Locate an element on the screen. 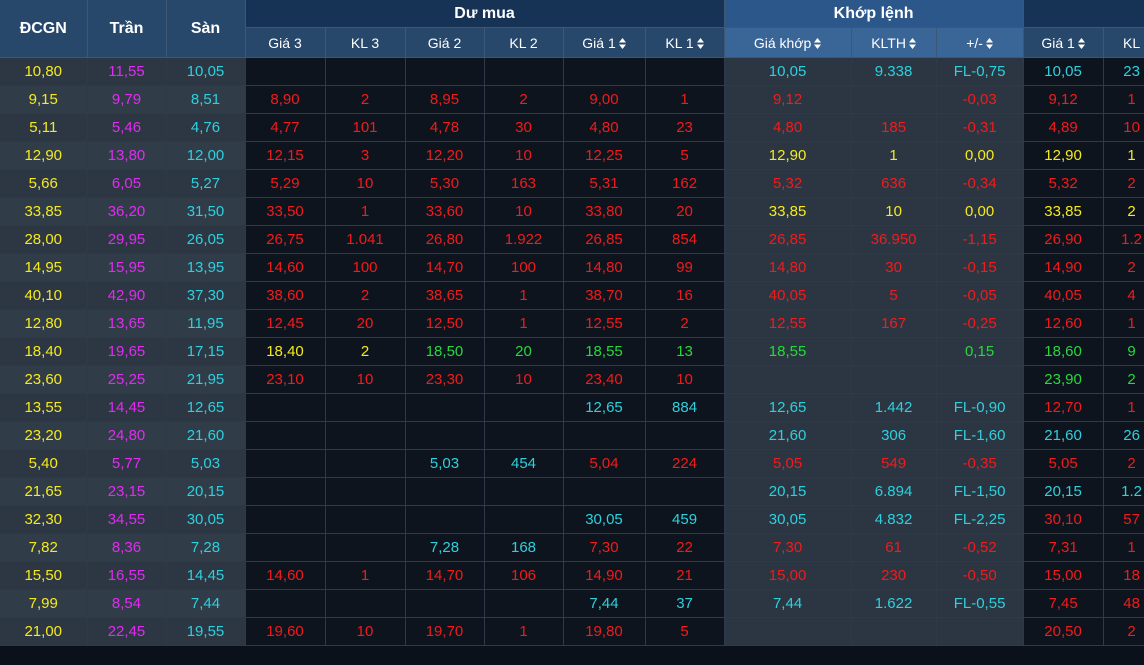 Image resolution: width=1144 pixels, height=665 pixels. match-price-cell: 12,65 is located at coordinates (788, 407).